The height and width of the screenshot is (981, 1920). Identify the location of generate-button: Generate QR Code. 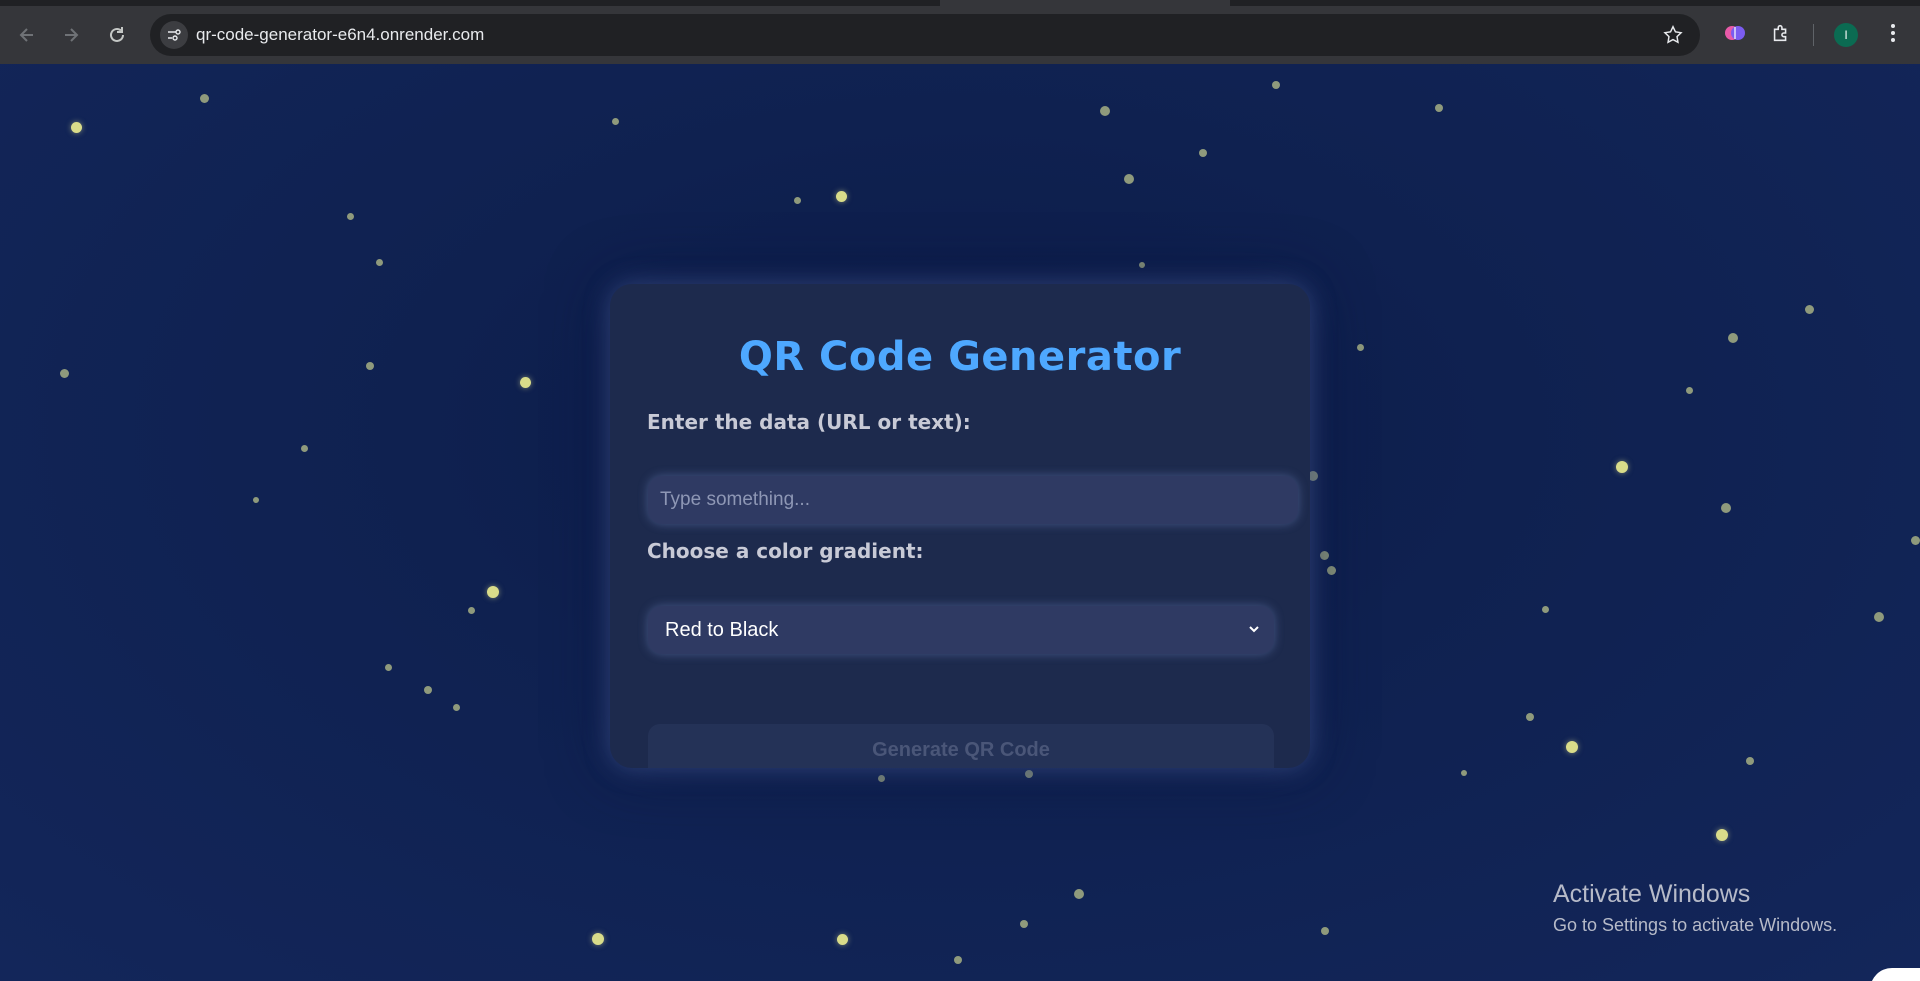
(961, 746).